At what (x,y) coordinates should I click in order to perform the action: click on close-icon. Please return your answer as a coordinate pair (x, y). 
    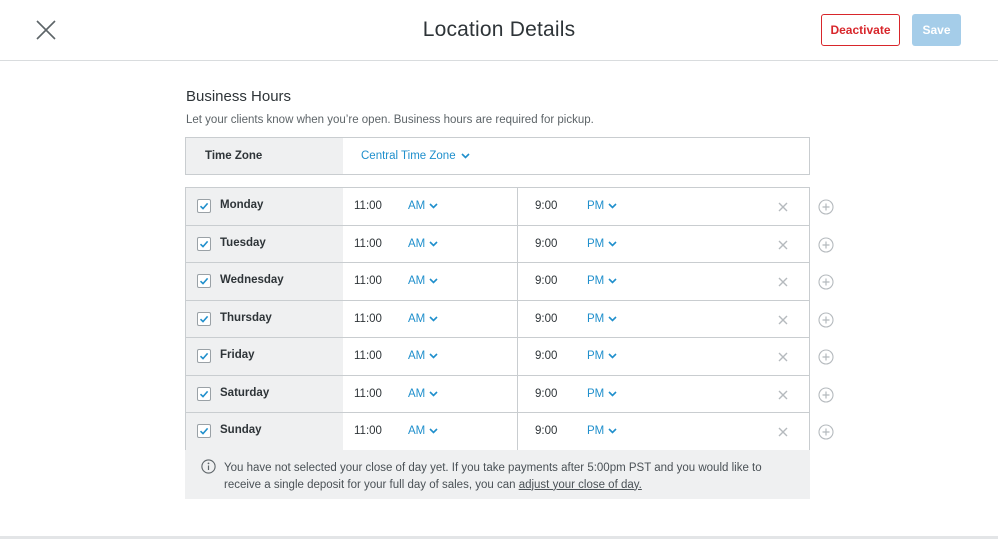
    Looking at the image, I should click on (46, 30).